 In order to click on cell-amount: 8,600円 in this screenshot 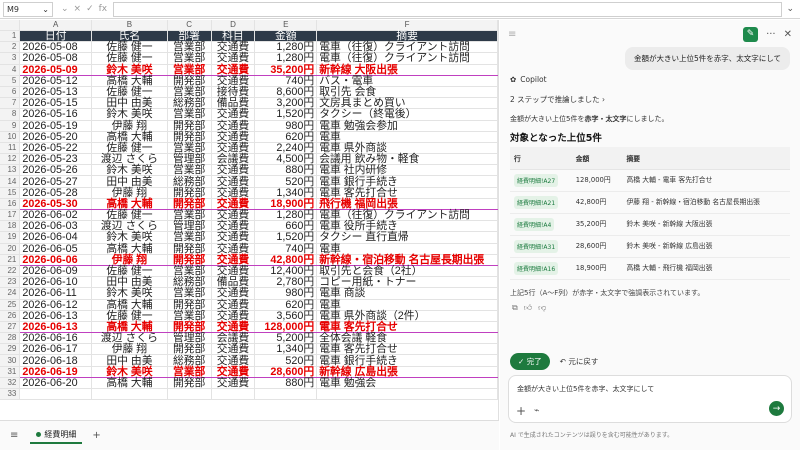, I will do `click(286, 92)`.